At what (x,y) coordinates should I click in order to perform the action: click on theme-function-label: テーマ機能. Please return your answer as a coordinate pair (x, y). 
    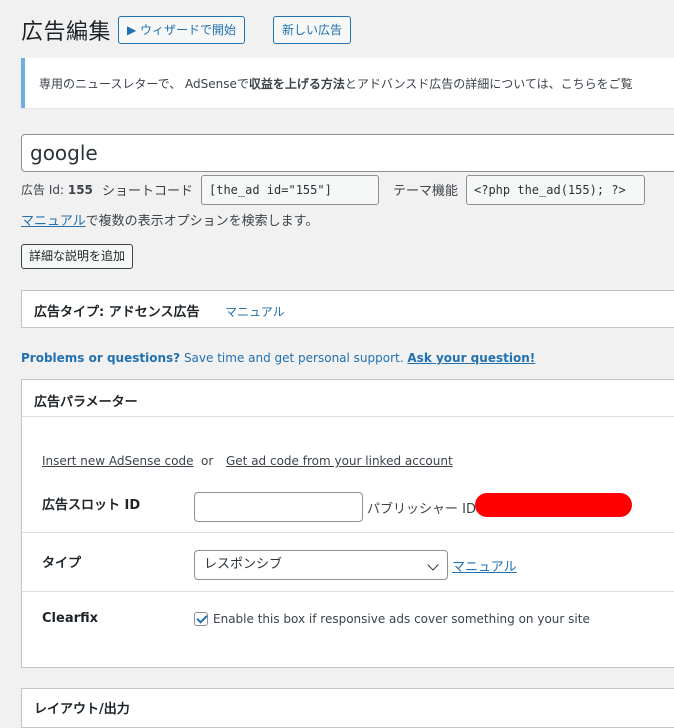
    Looking at the image, I should click on (426, 191).